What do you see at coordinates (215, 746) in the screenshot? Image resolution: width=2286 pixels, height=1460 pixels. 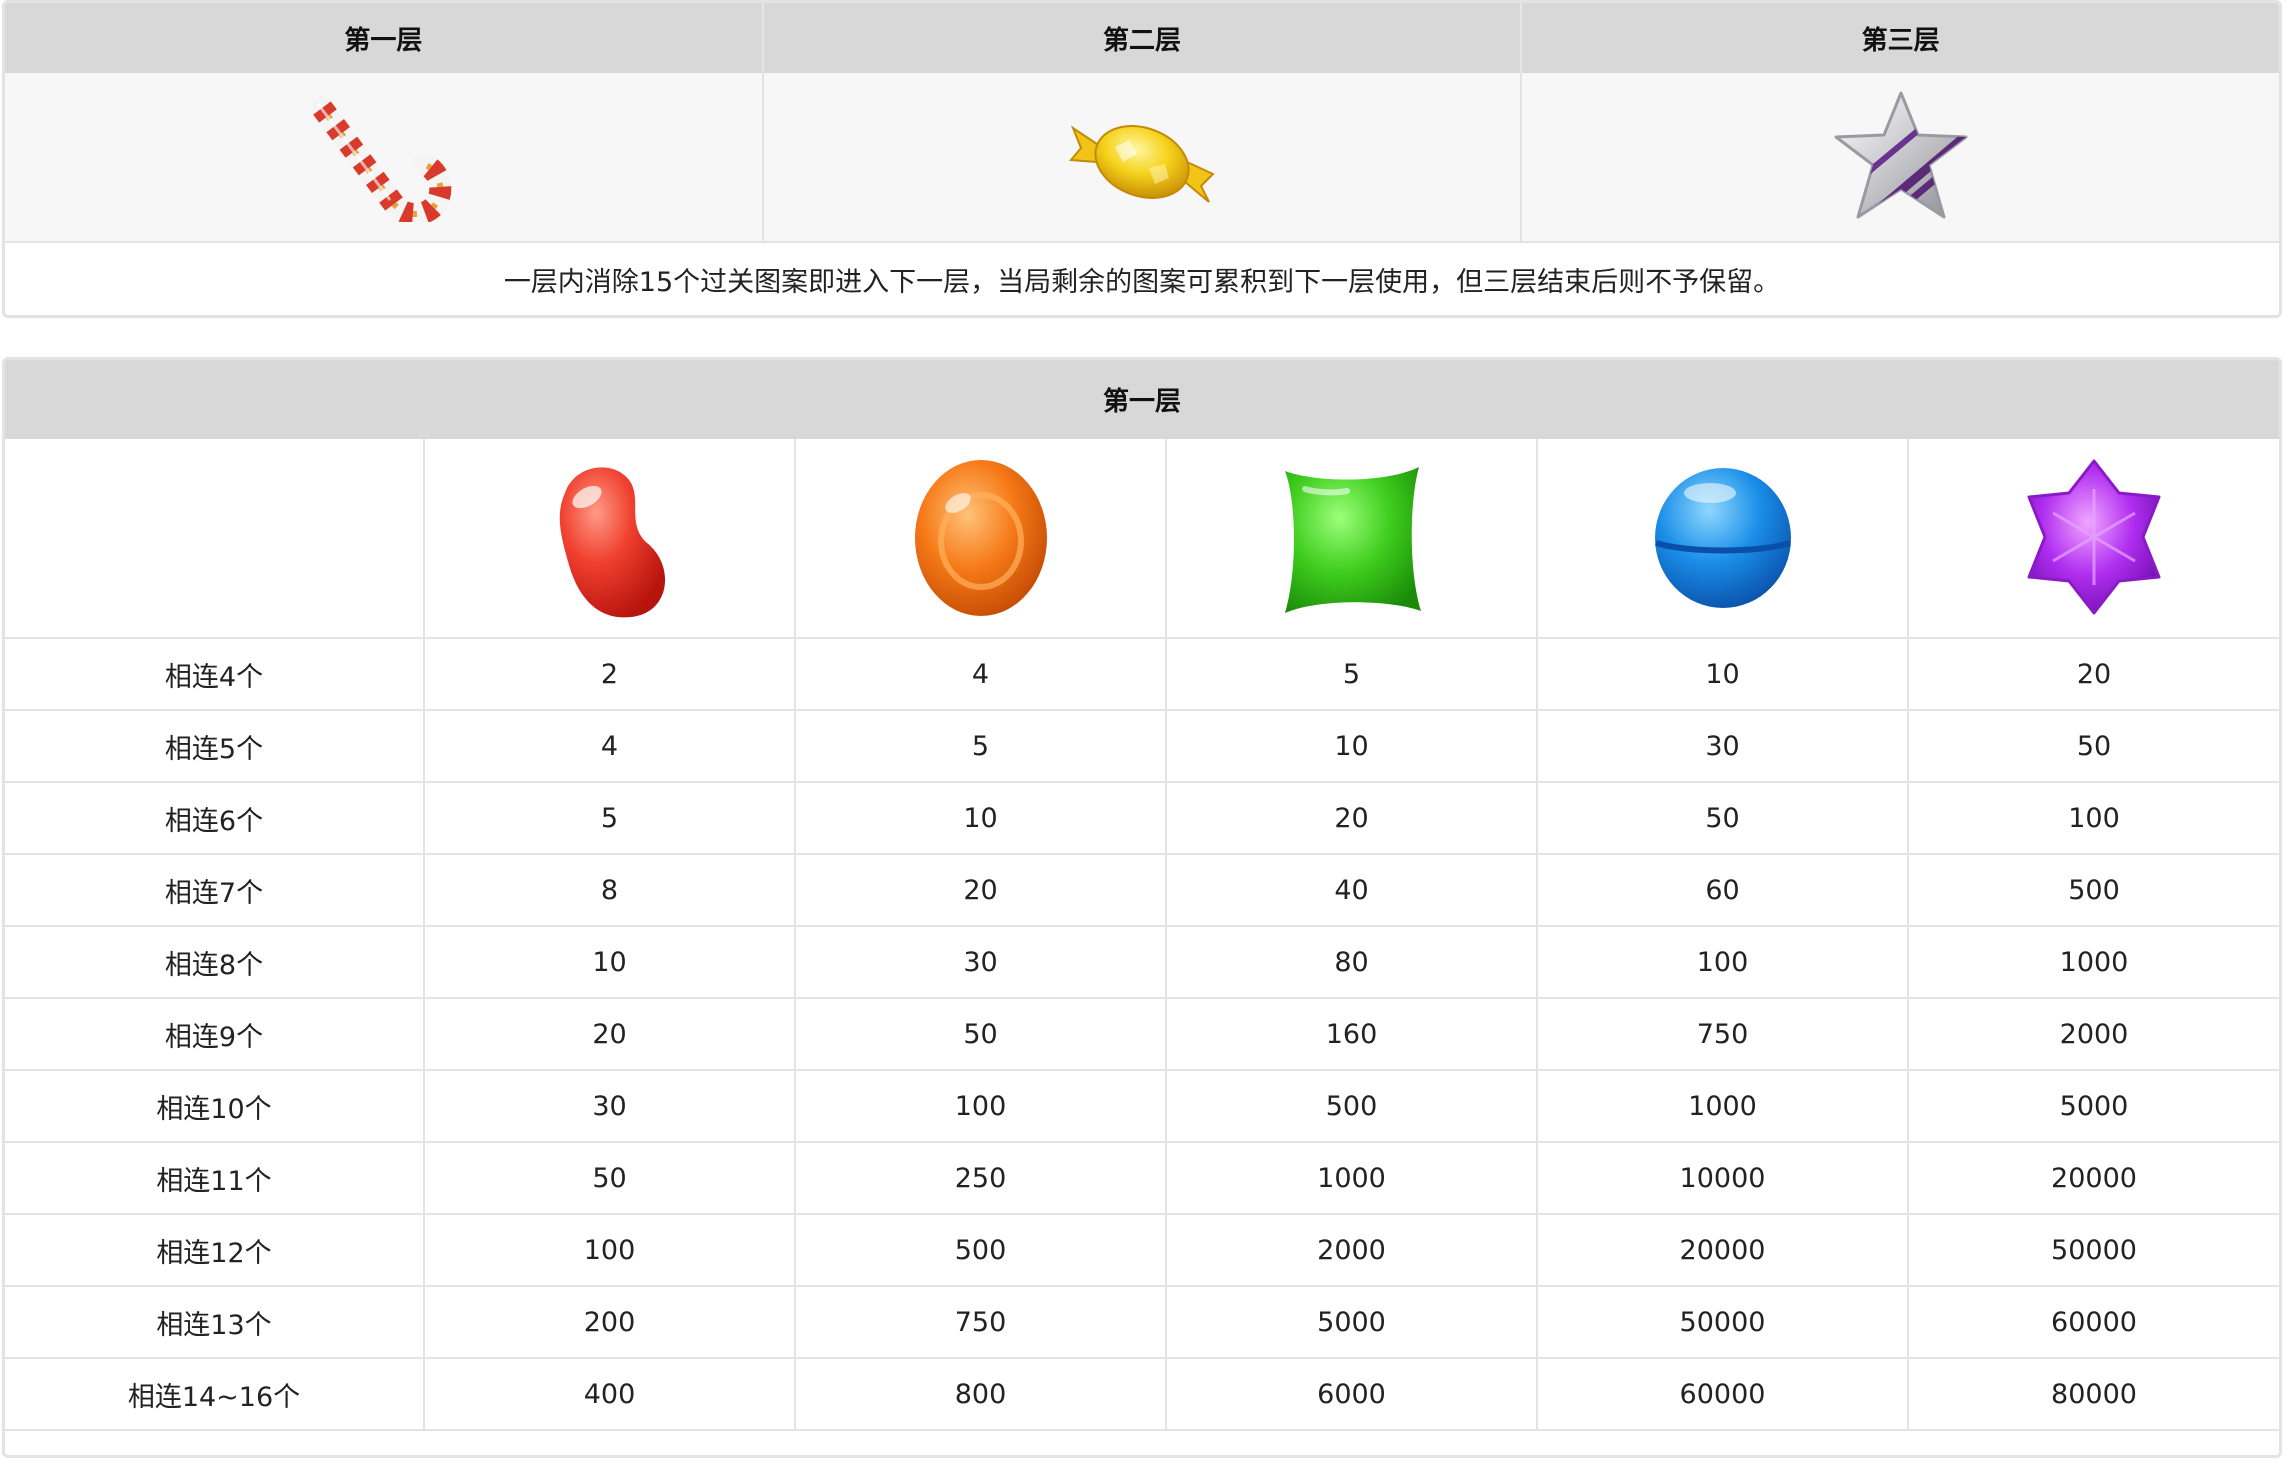 I see `row-label: 相连5个` at bounding box center [215, 746].